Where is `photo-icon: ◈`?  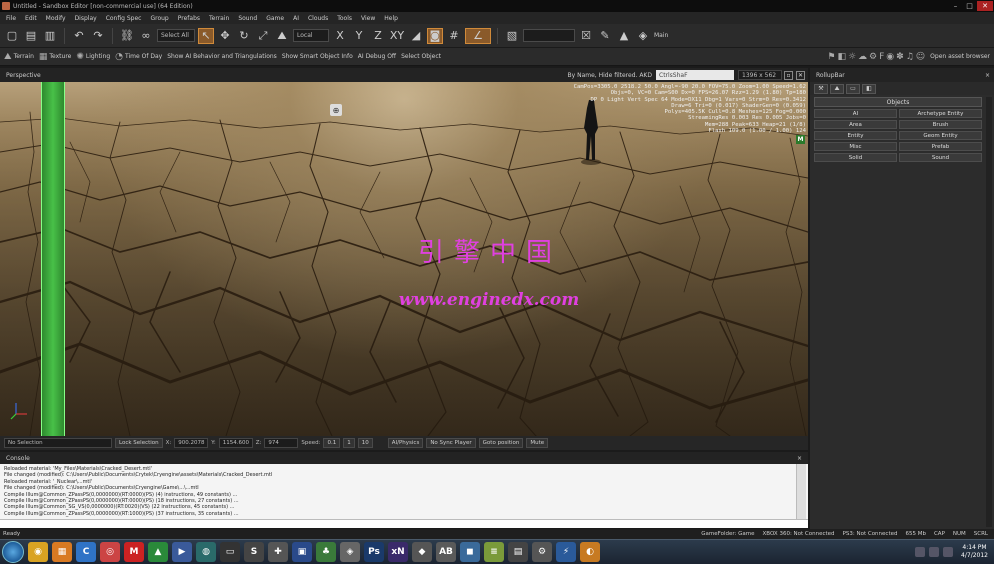
photo-icon: ◈ is located at coordinates (350, 552).